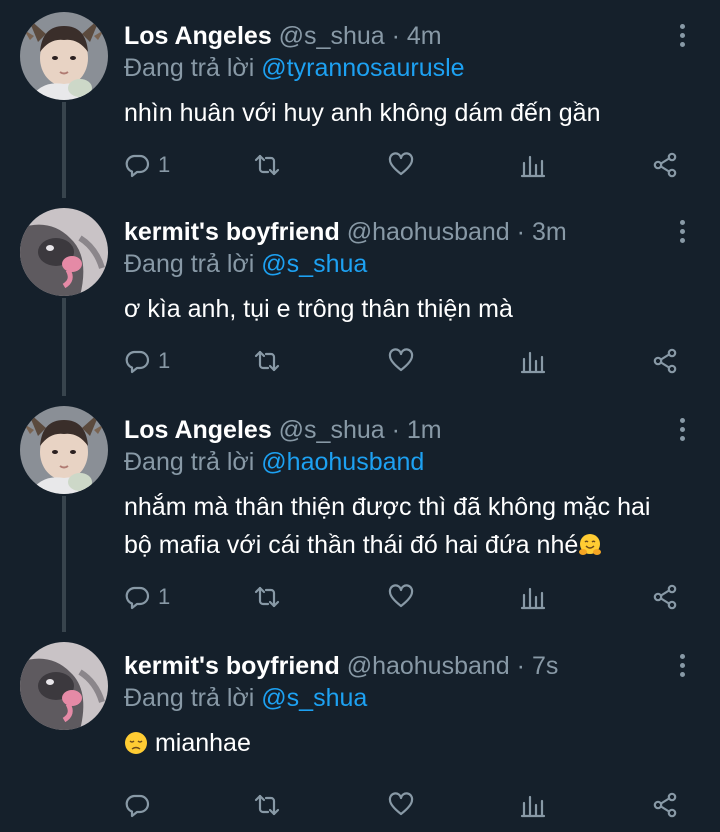 This screenshot has height=832, width=720. What do you see at coordinates (549, 232) in the screenshot?
I see `timestamp: 3m` at bounding box center [549, 232].